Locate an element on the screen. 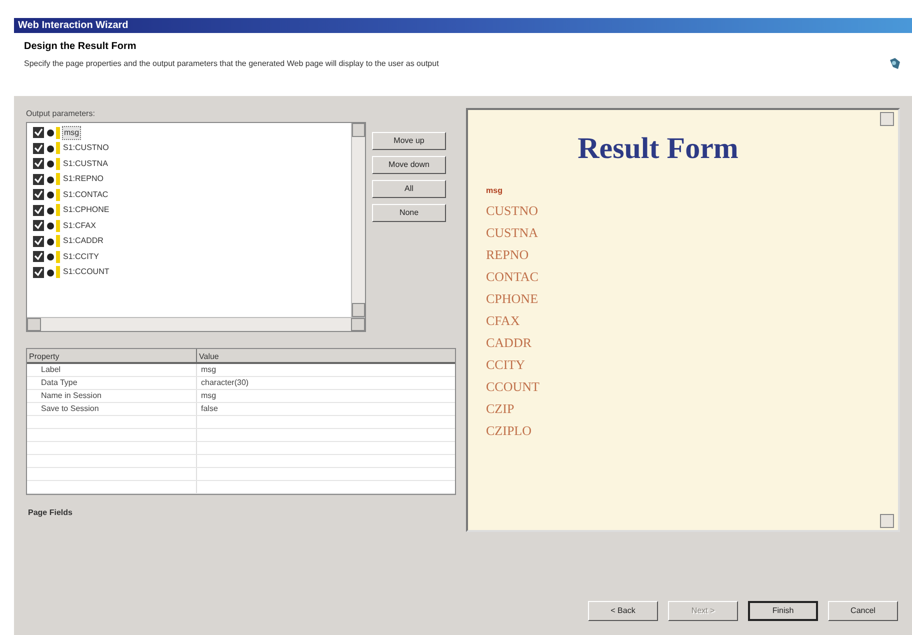 The width and height of the screenshot is (912, 635). property-value: character(30) is located at coordinates (225, 383).